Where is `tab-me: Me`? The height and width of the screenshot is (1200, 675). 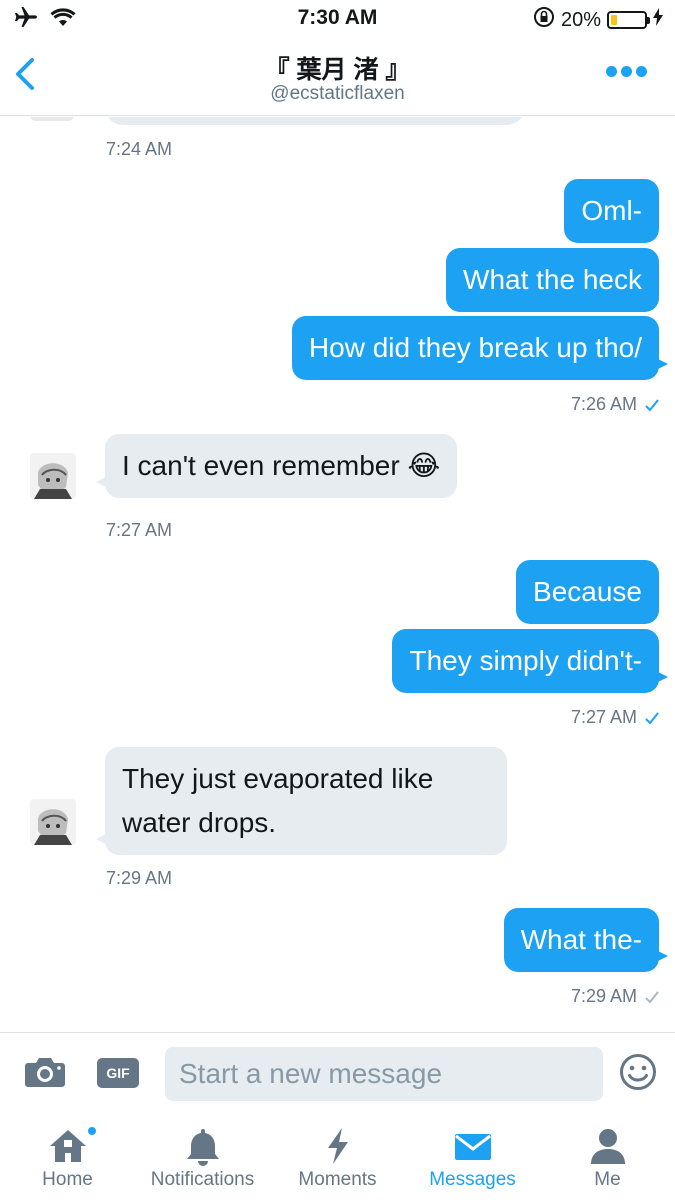
tab-me: Me is located at coordinates (607, 1158).